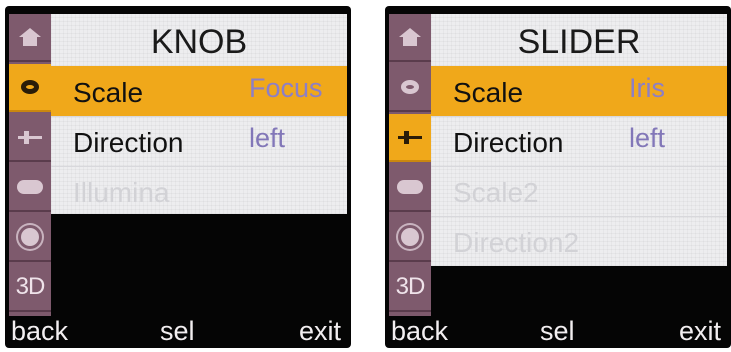 The width and height of the screenshot is (731, 352). What do you see at coordinates (286, 88) in the screenshot?
I see `menu-row-value: Focus` at bounding box center [286, 88].